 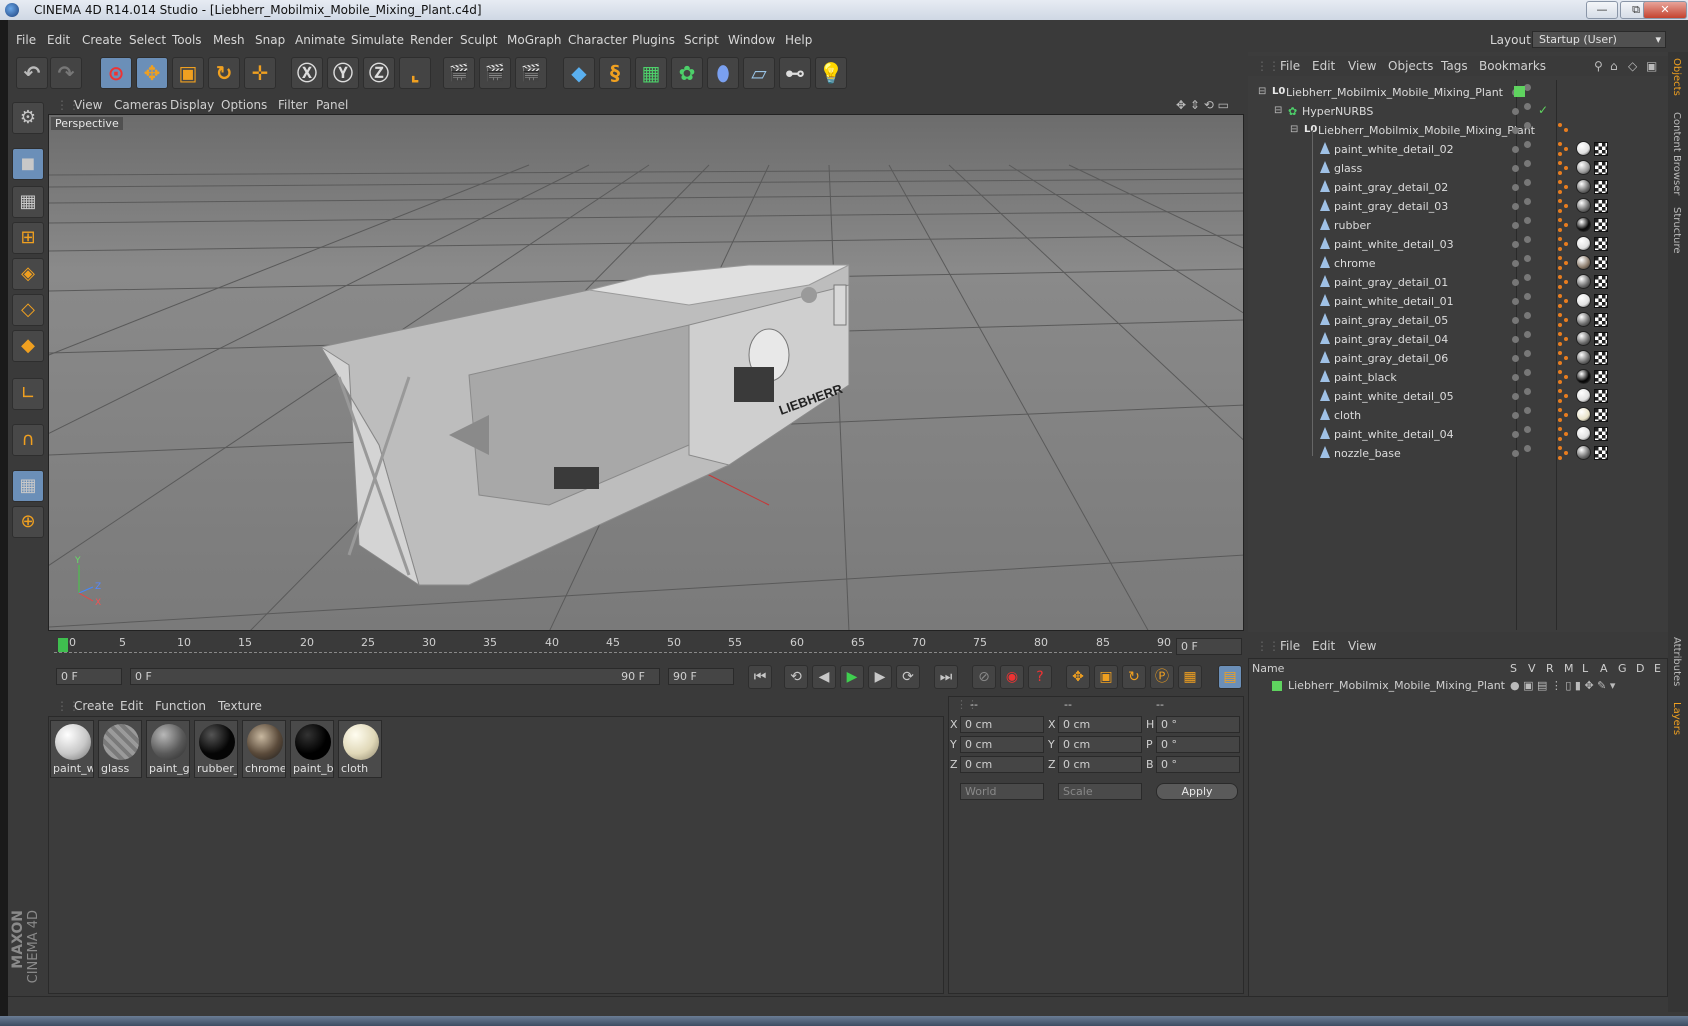 I want to click on layer-col-s: S, so click(x=1513, y=668).